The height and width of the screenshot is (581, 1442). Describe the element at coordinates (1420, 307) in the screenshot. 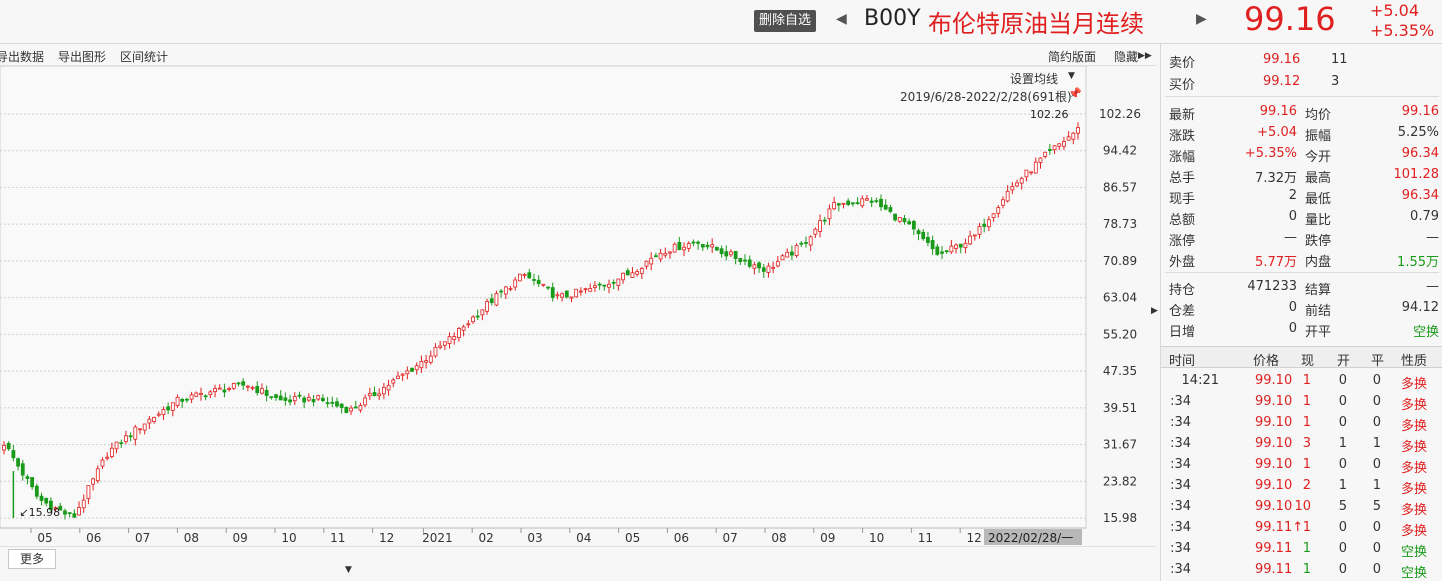

I see `quote-value: 94.12` at that location.